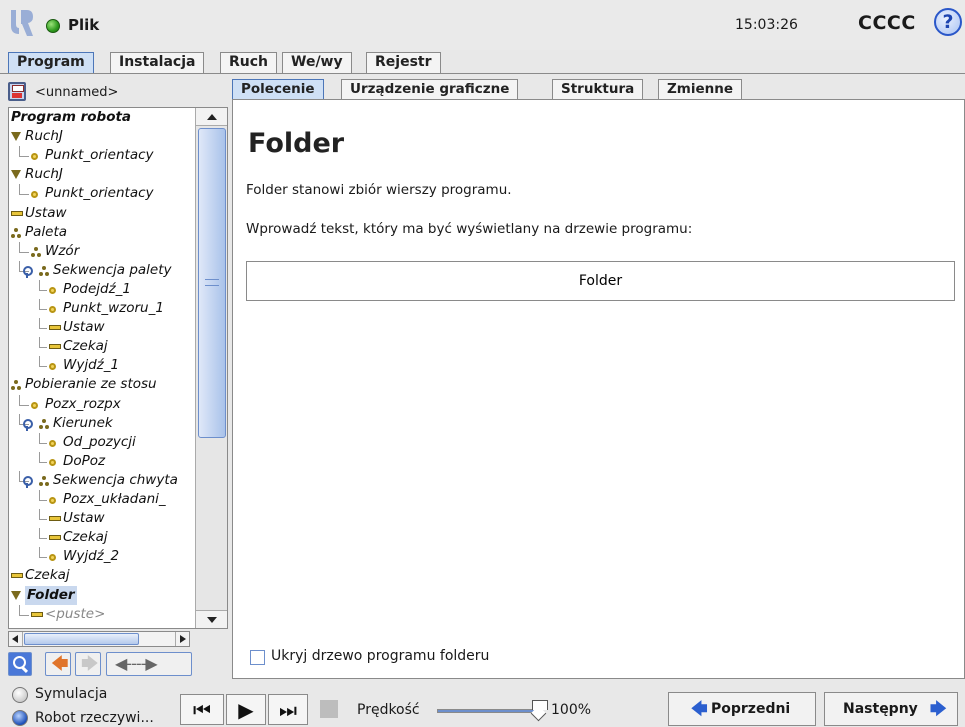 This screenshot has height=727, width=965. What do you see at coordinates (102, 232) in the screenshot?
I see `tree-node: Paleta` at bounding box center [102, 232].